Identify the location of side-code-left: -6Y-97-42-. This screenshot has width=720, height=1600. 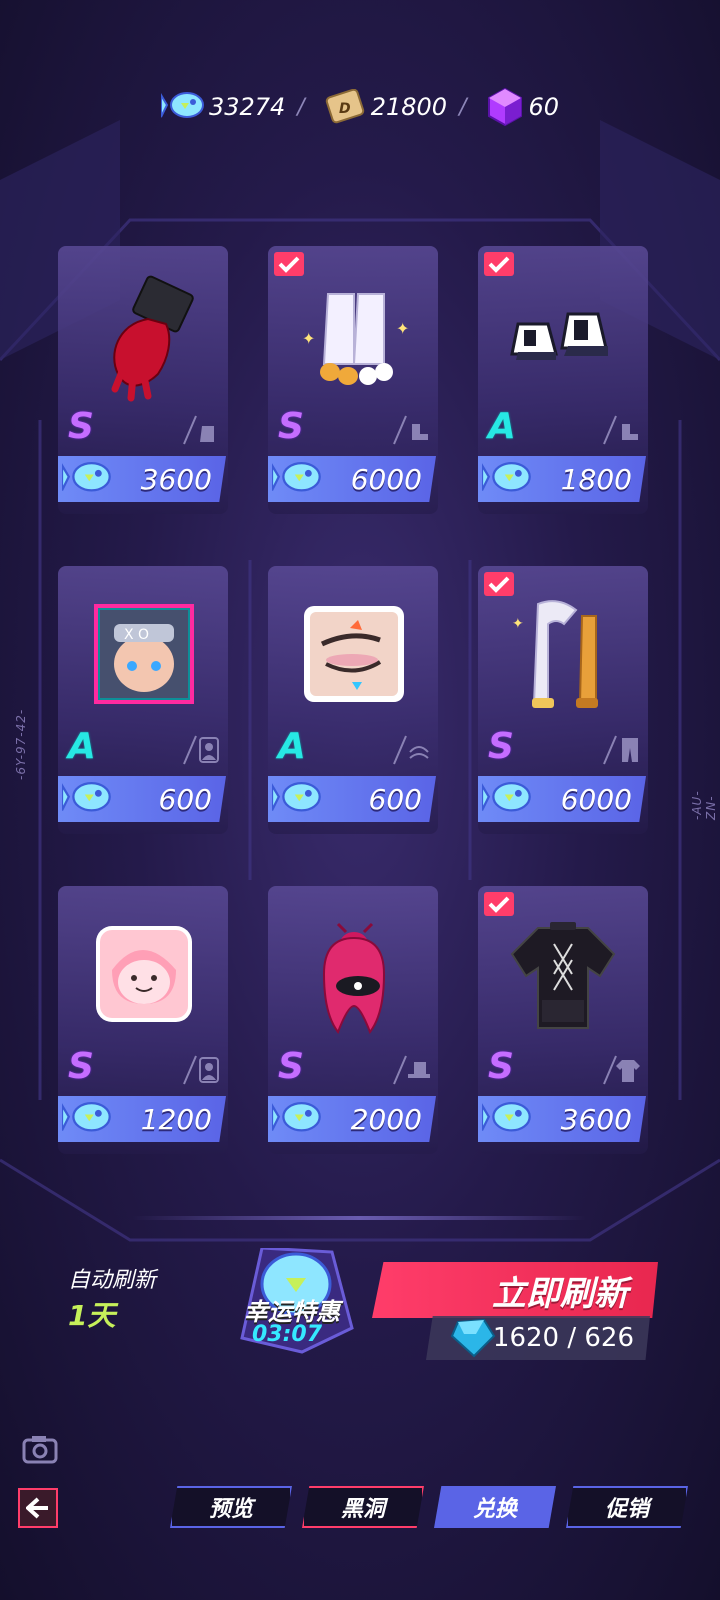
(21, 744).